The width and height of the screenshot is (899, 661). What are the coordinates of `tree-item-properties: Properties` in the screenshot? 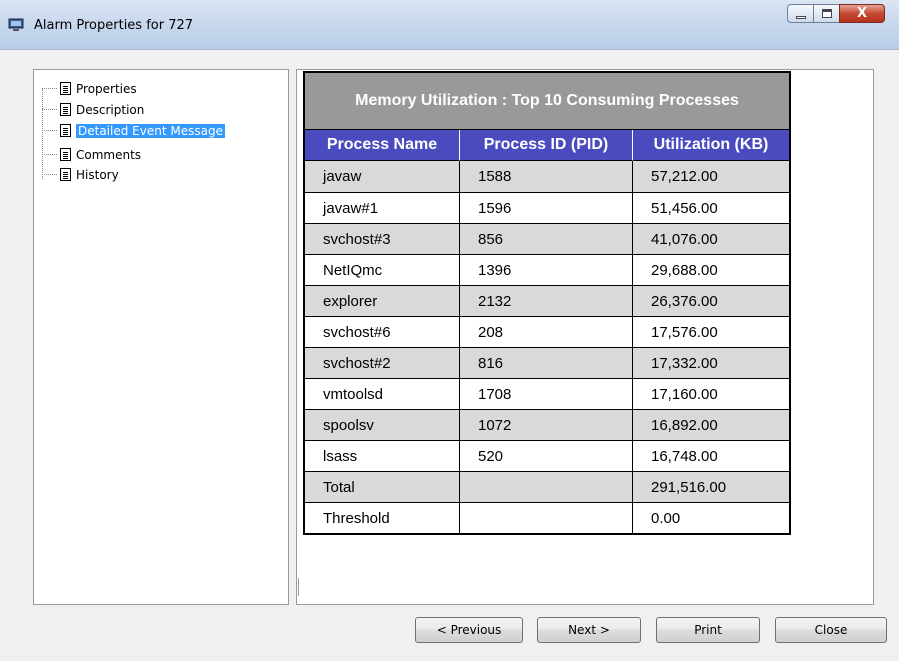 It's located at (89, 88).